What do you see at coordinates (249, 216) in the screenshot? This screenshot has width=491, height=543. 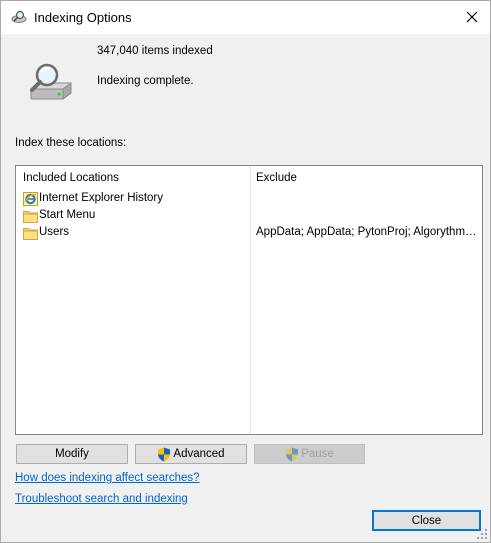 I see `list-item: Start Menu` at bounding box center [249, 216].